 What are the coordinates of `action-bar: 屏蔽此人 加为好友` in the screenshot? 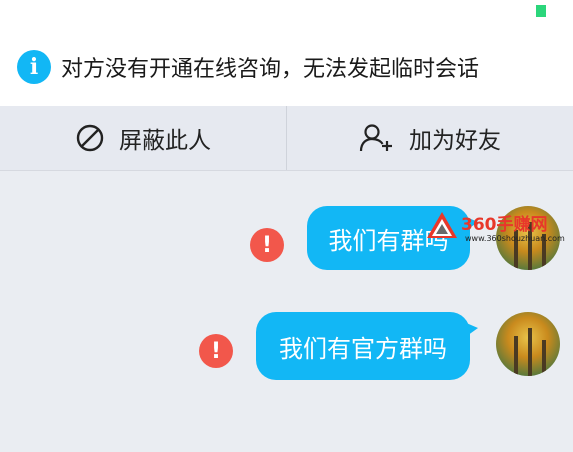 It's located at (286, 138).